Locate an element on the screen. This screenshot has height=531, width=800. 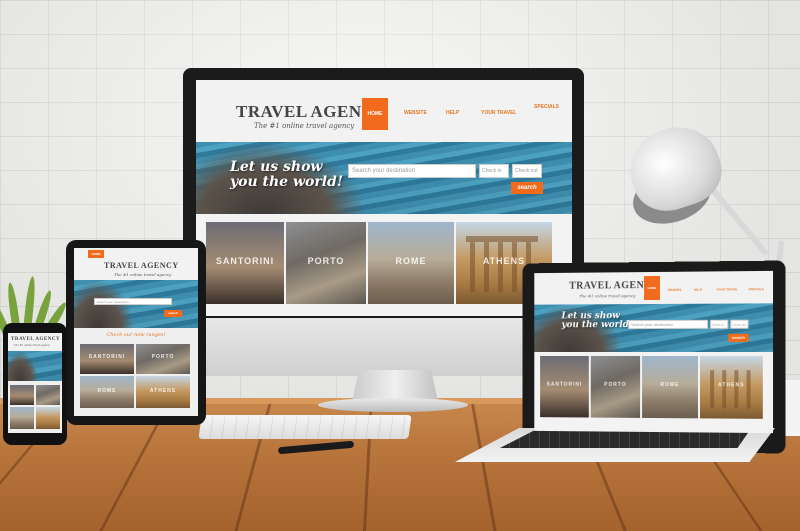
nav-help: HELP is located at coordinates (452, 113).